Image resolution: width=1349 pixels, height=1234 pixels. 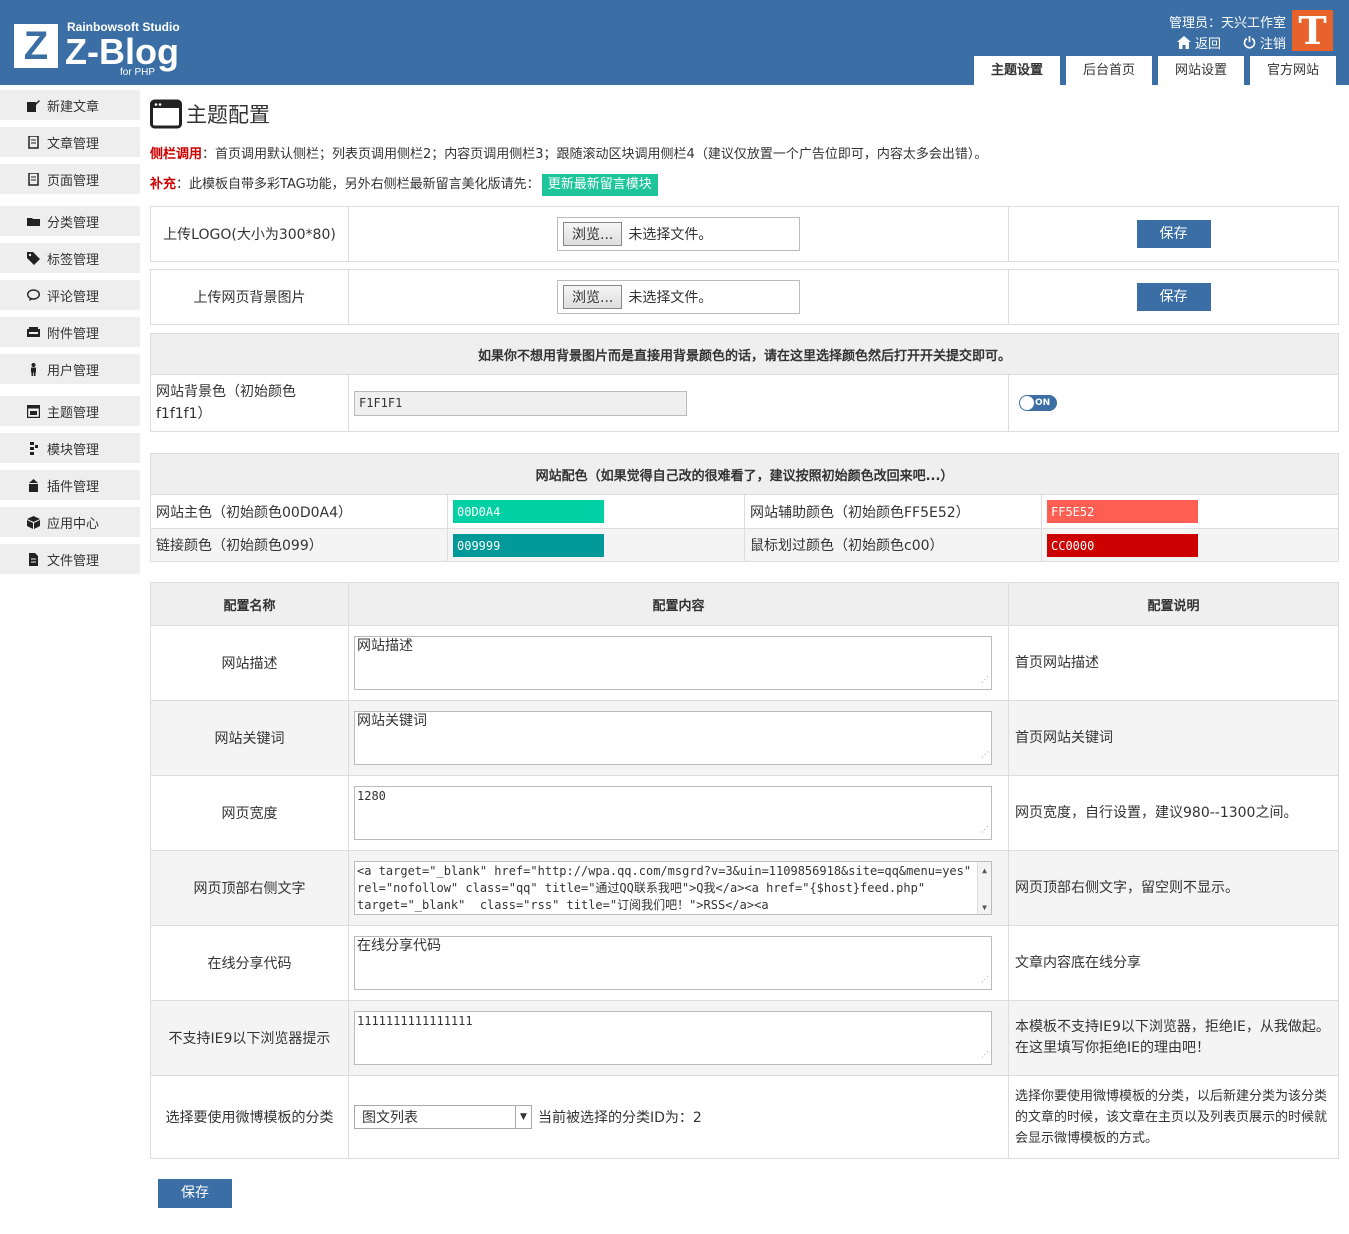 What do you see at coordinates (176, 154) in the screenshot?
I see `notice-label: 侧栏调用` at bounding box center [176, 154].